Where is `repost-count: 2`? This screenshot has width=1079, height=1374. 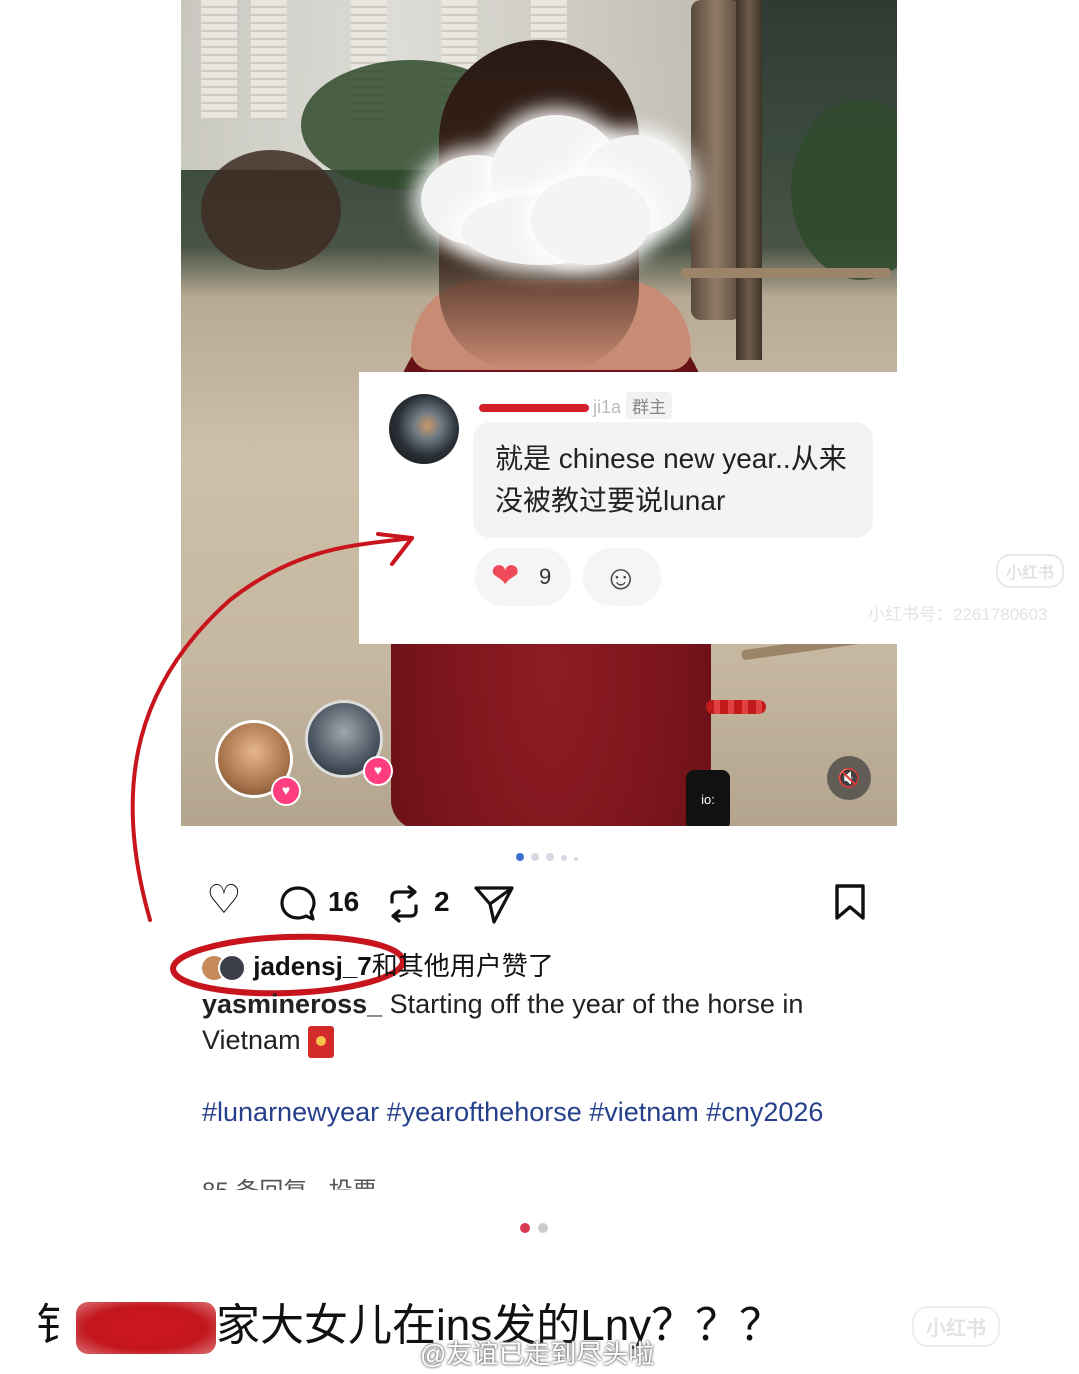 repost-count: 2 is located at coordinates (442, 901).